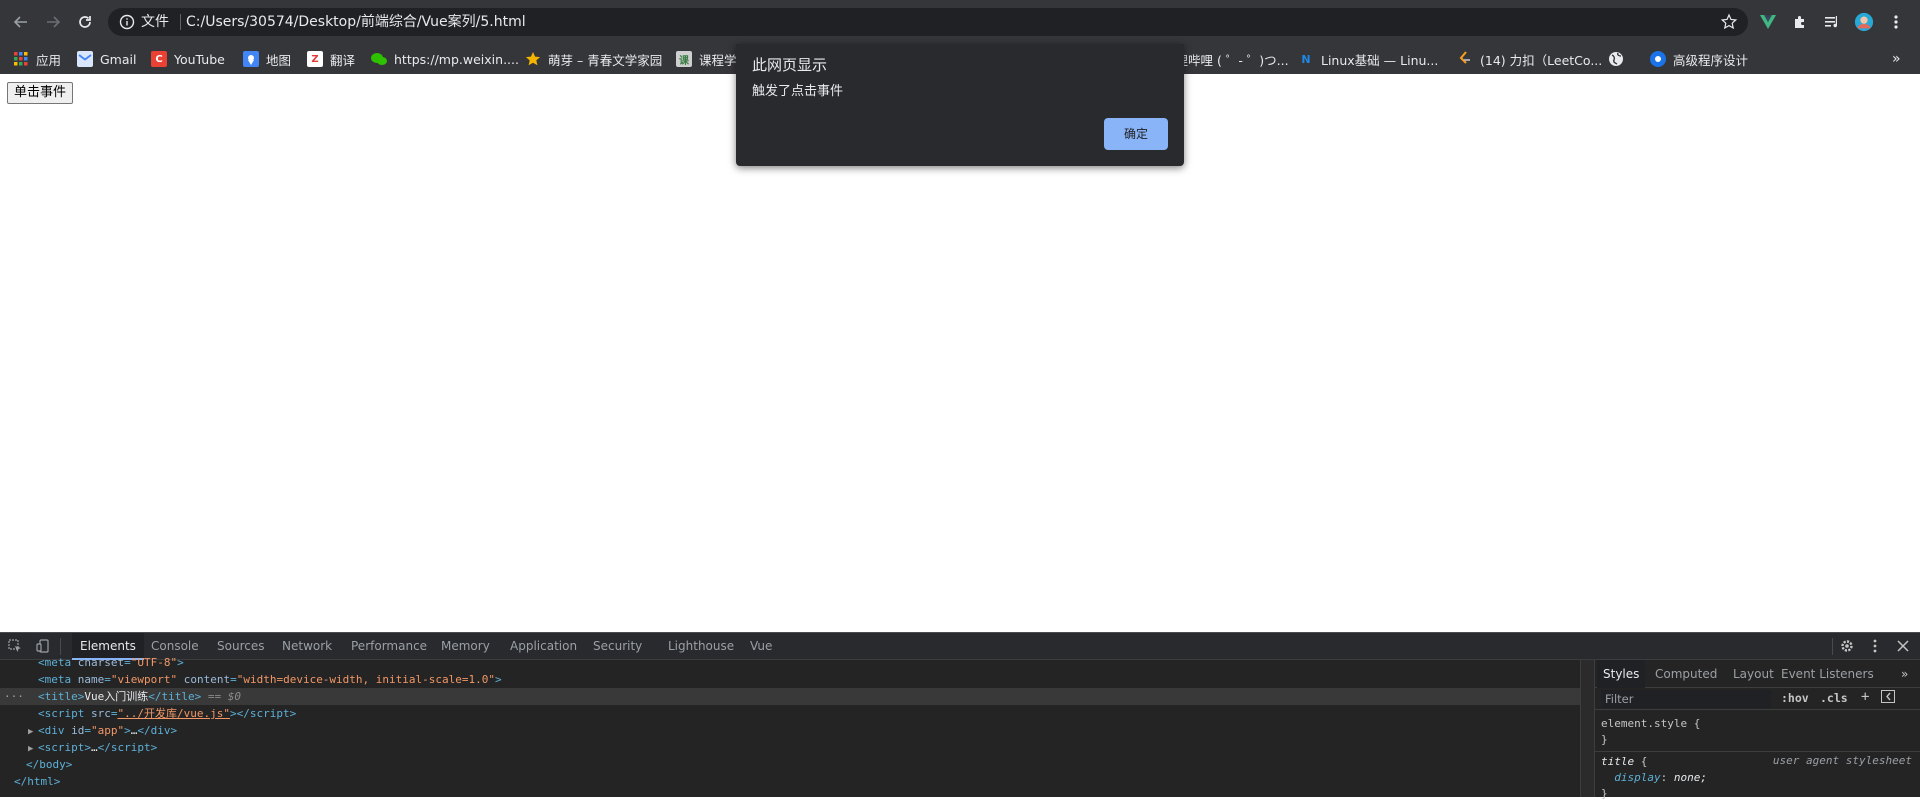  I want to click on avatar-icon, so click(1864, 22).